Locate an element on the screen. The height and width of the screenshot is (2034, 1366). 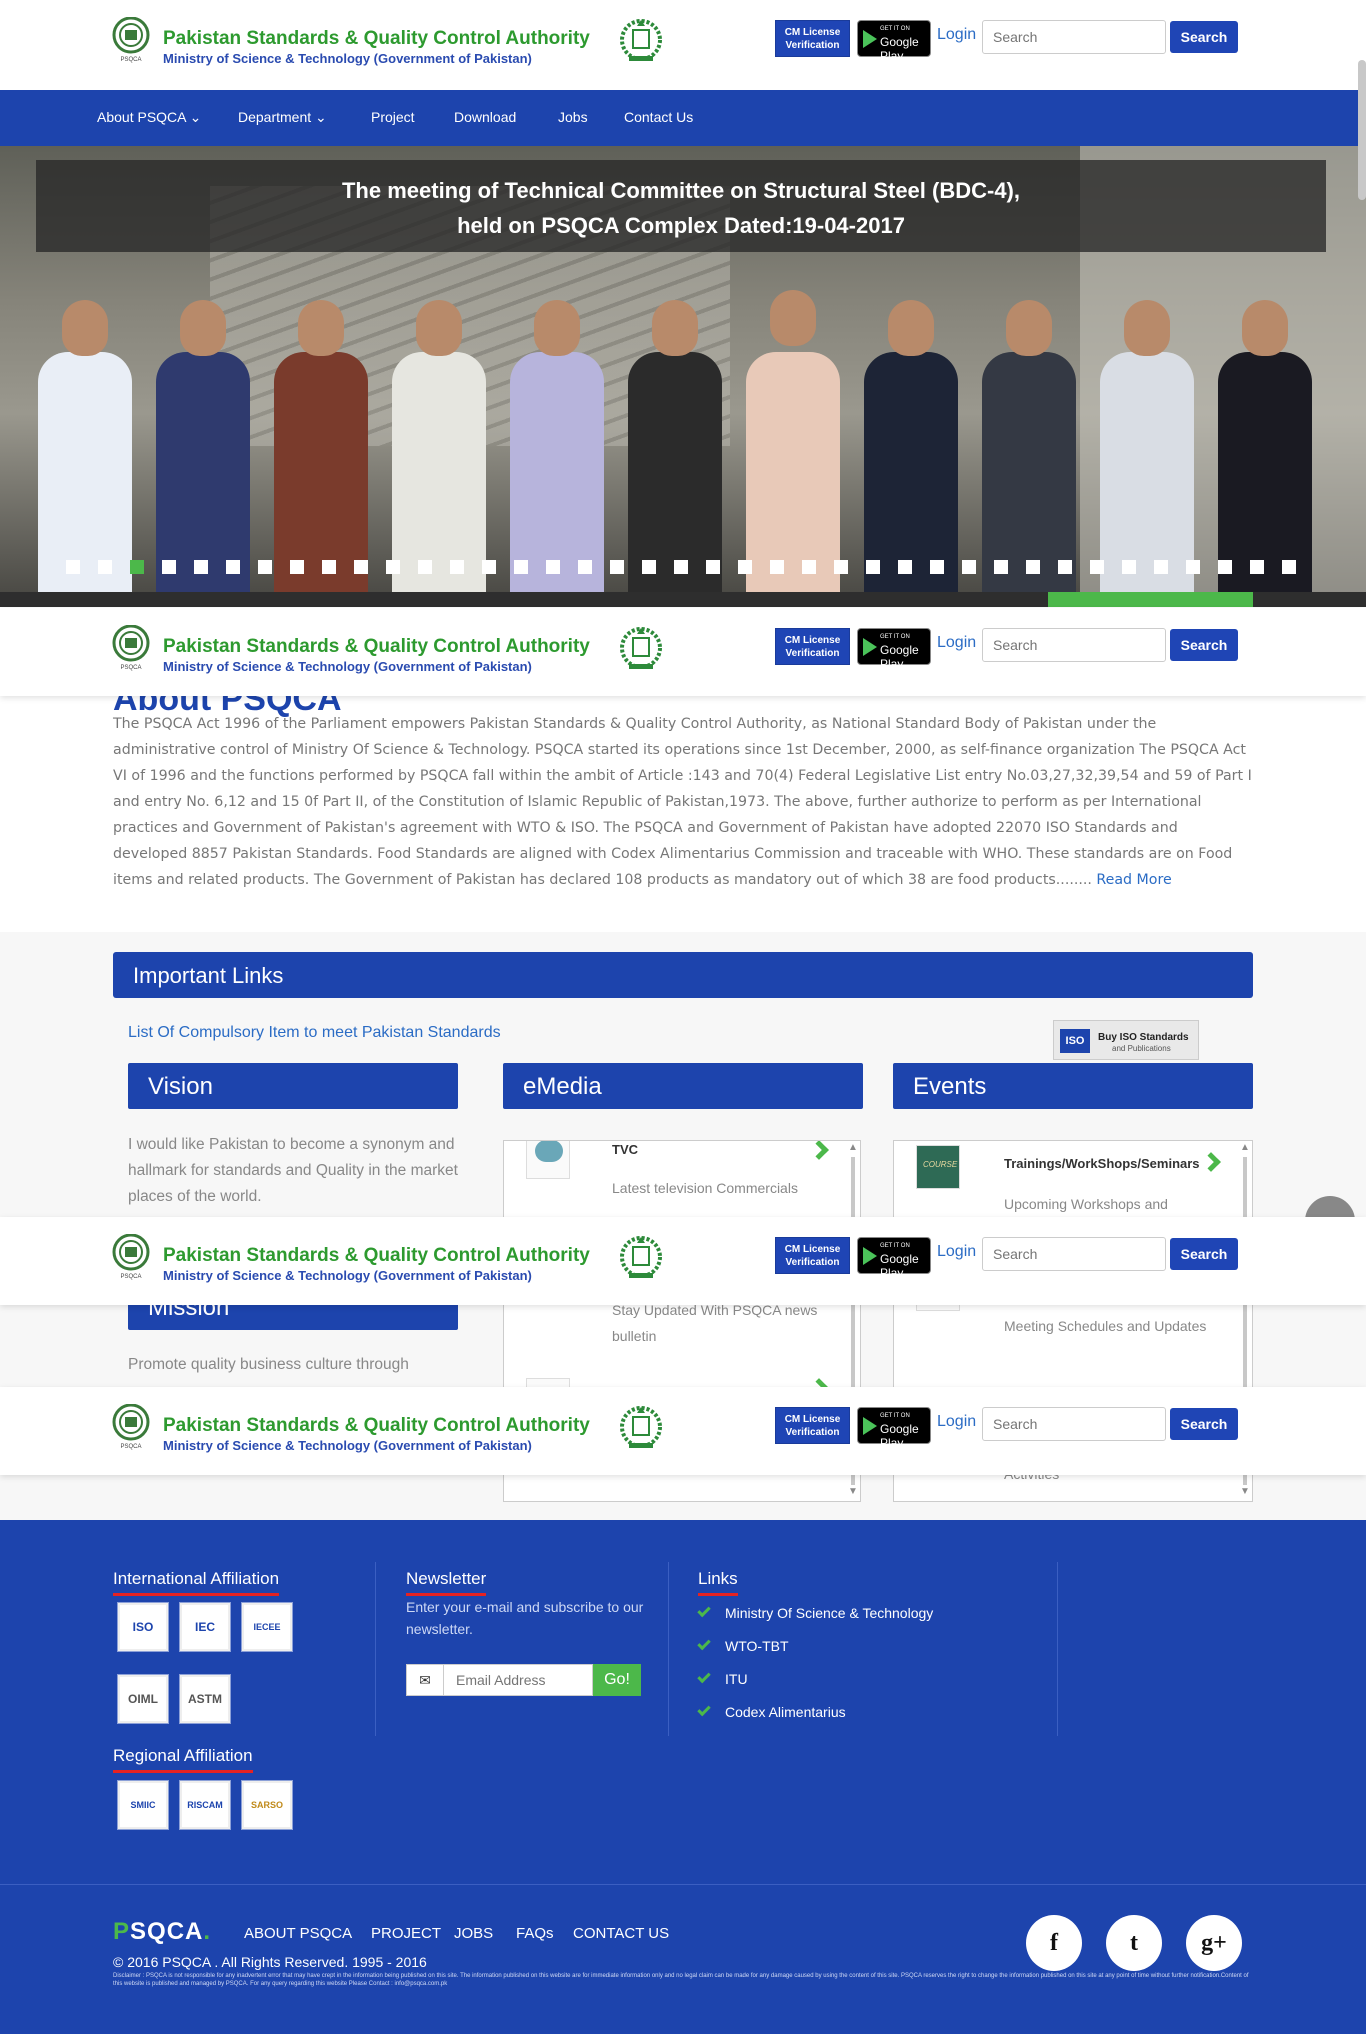
affiliation-logo: ASTM is located at coordinates (205, 1699).